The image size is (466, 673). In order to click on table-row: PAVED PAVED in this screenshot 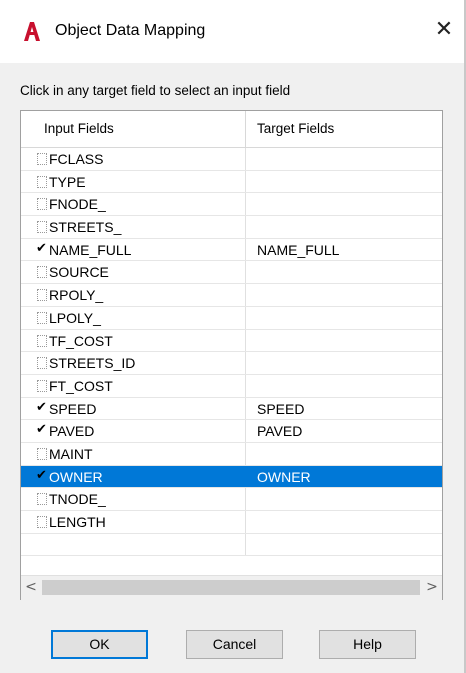, I will do `click(231, 431)`.